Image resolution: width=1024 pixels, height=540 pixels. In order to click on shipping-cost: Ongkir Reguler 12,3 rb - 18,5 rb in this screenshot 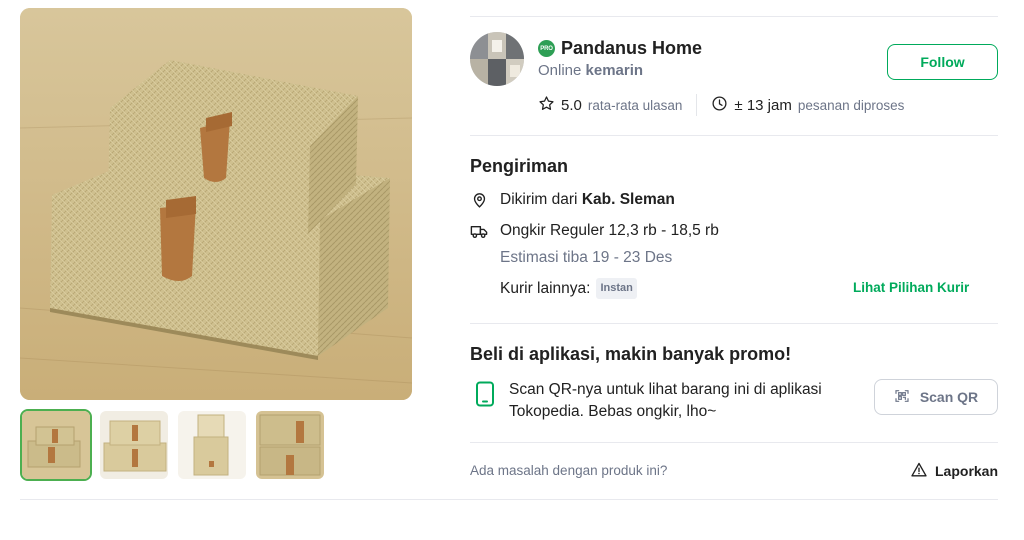, I will do `click(594, 231)`.